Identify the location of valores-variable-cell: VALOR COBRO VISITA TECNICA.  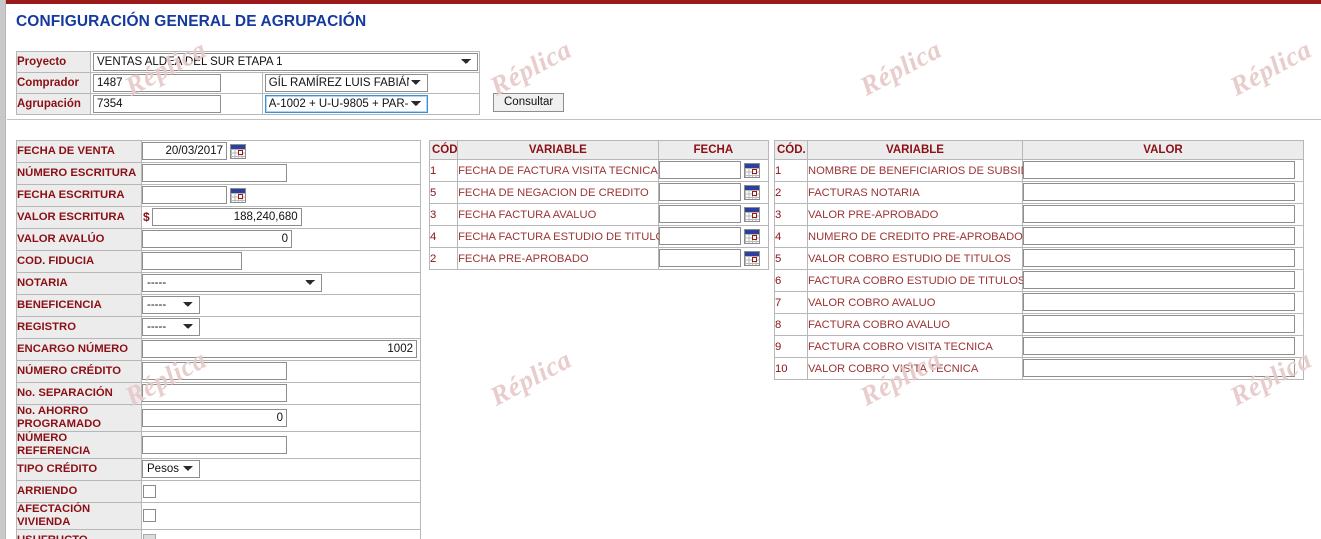
(915, 368).